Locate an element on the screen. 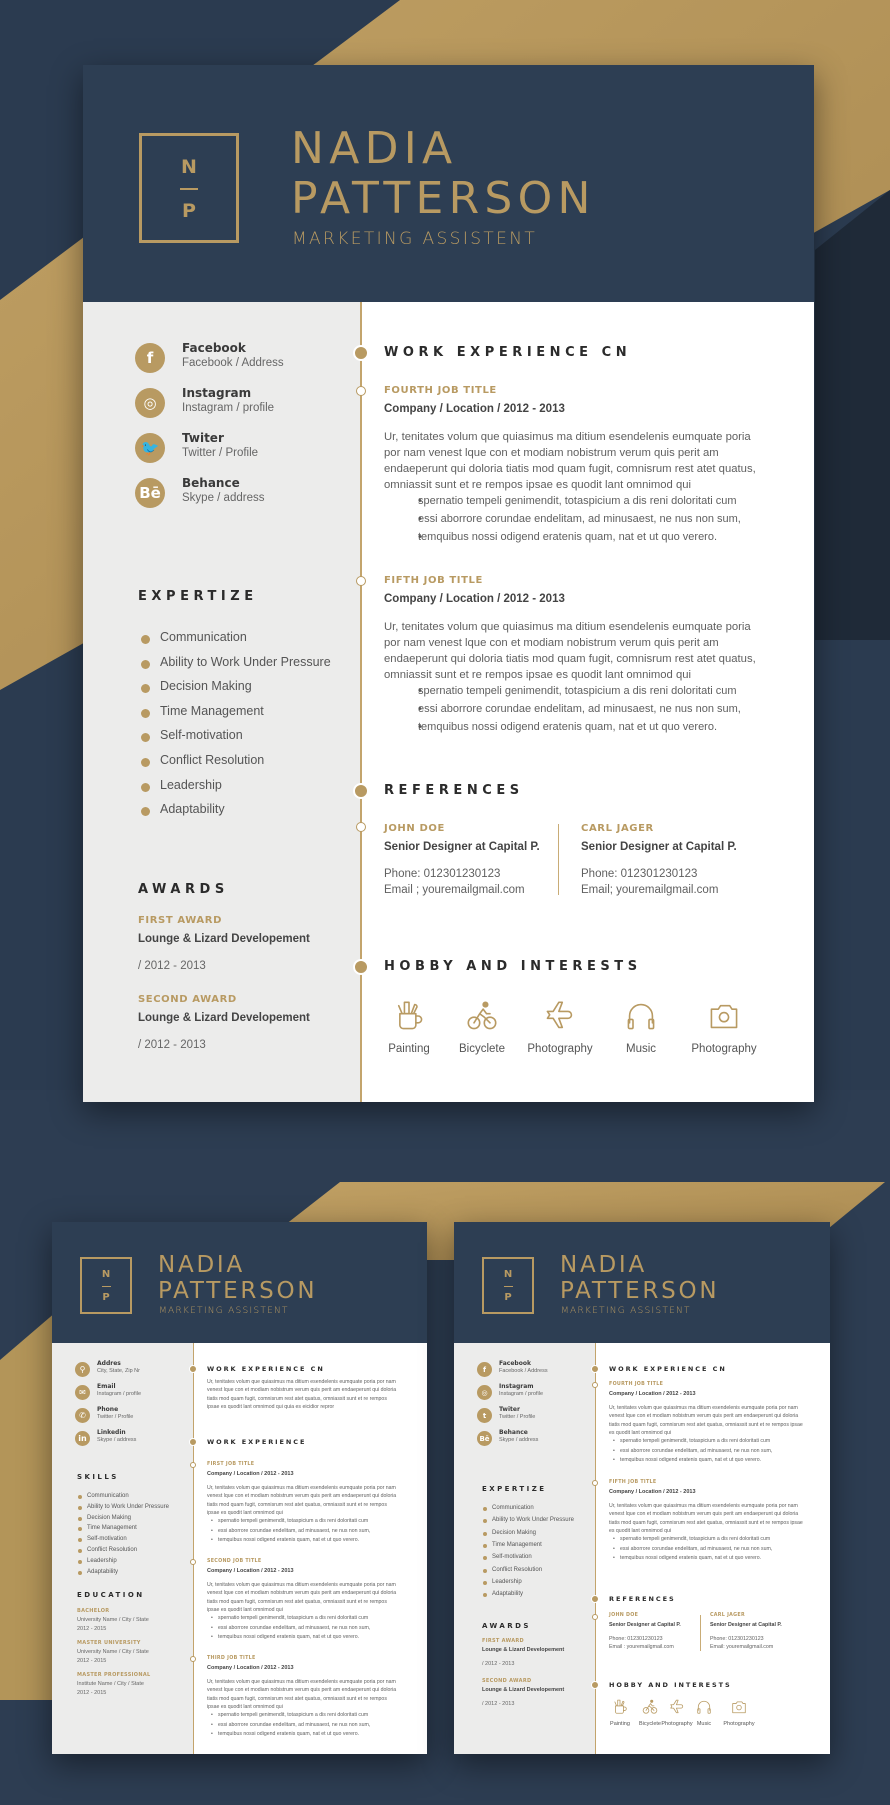  reference-email: Email: youremailgmail.com is located at coordinates (741, 1647).